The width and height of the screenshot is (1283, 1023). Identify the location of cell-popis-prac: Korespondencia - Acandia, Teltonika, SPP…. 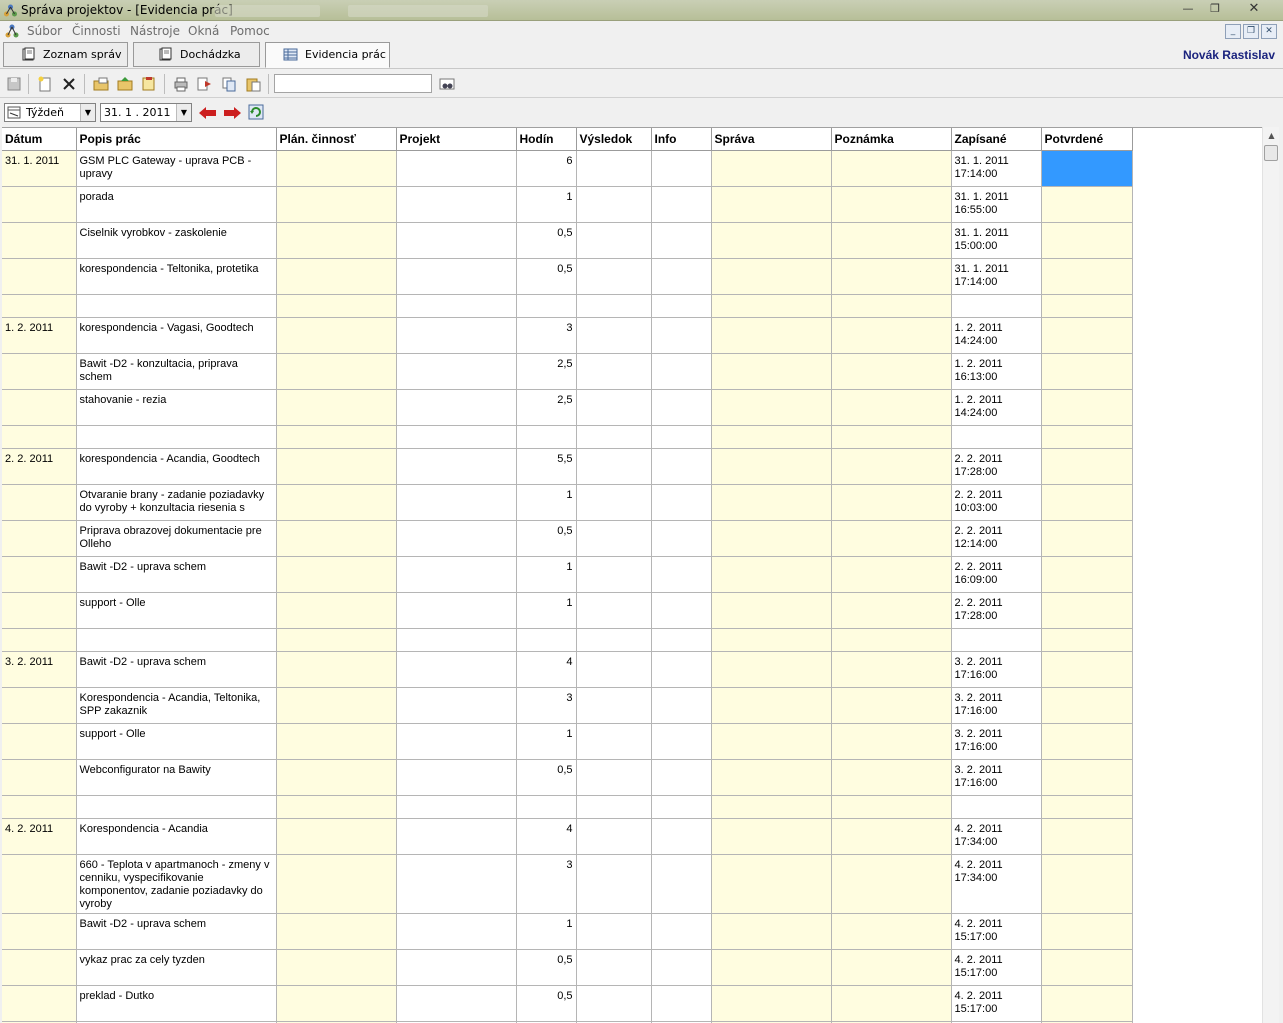
(176, 705).